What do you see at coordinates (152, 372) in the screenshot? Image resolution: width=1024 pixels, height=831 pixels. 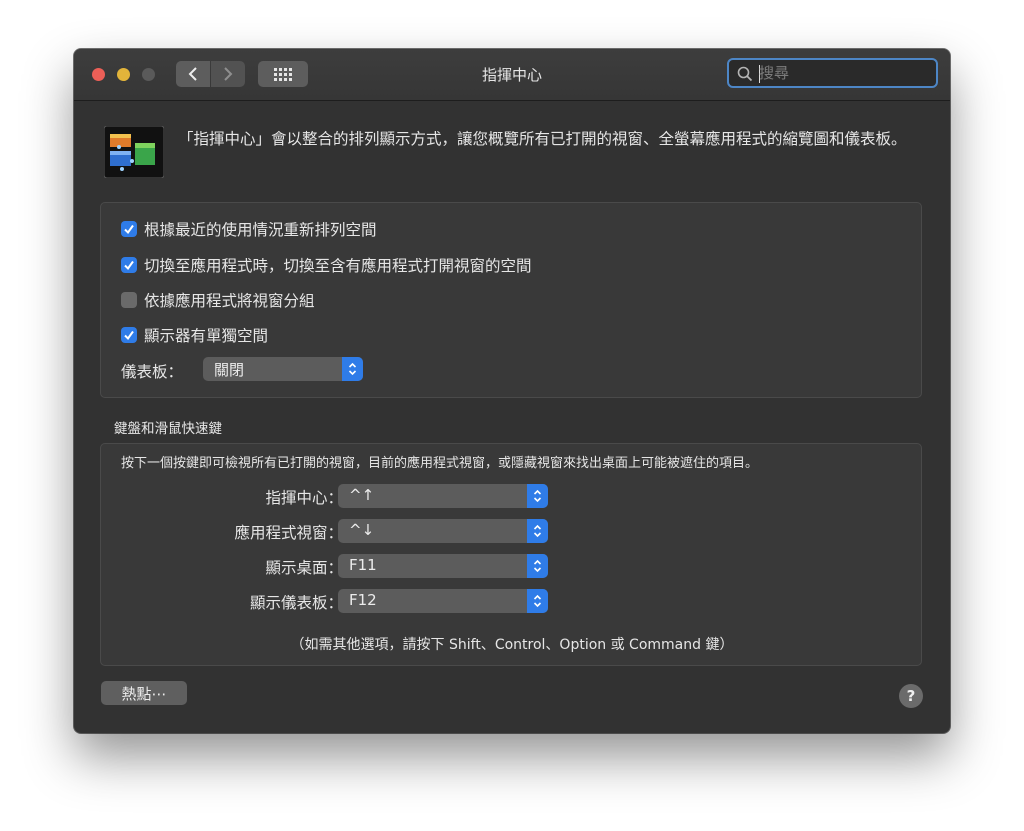 I see `dashboard-label: 儀表板：` at bounding box center [152, 372].